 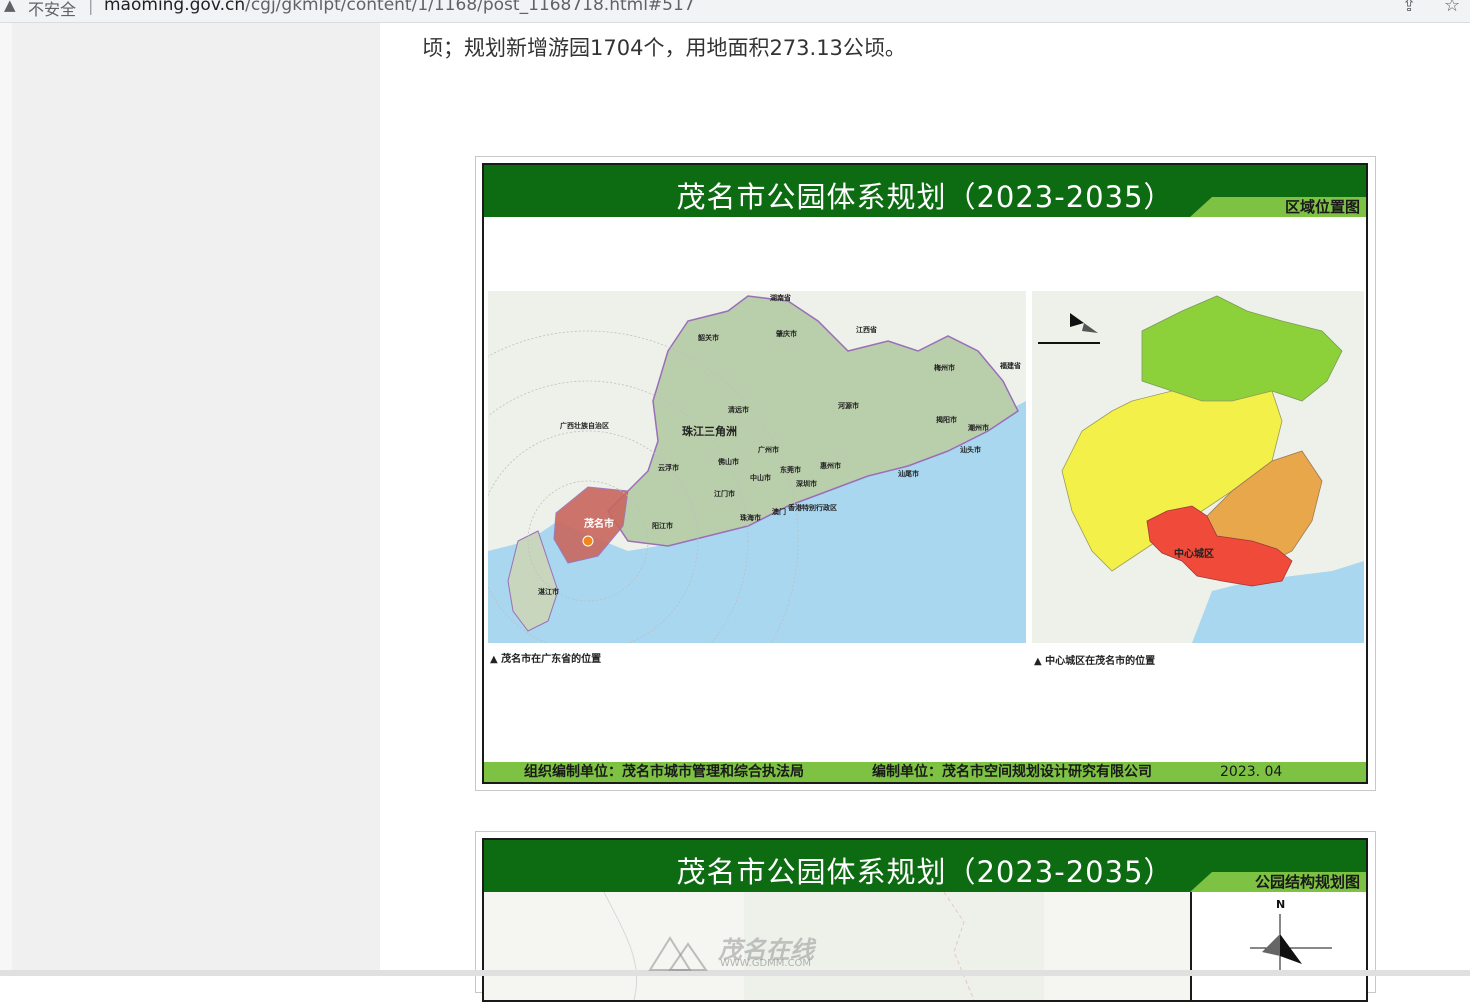 I want to click on label-heyuan: 河源市, so click(x=848, y=406).